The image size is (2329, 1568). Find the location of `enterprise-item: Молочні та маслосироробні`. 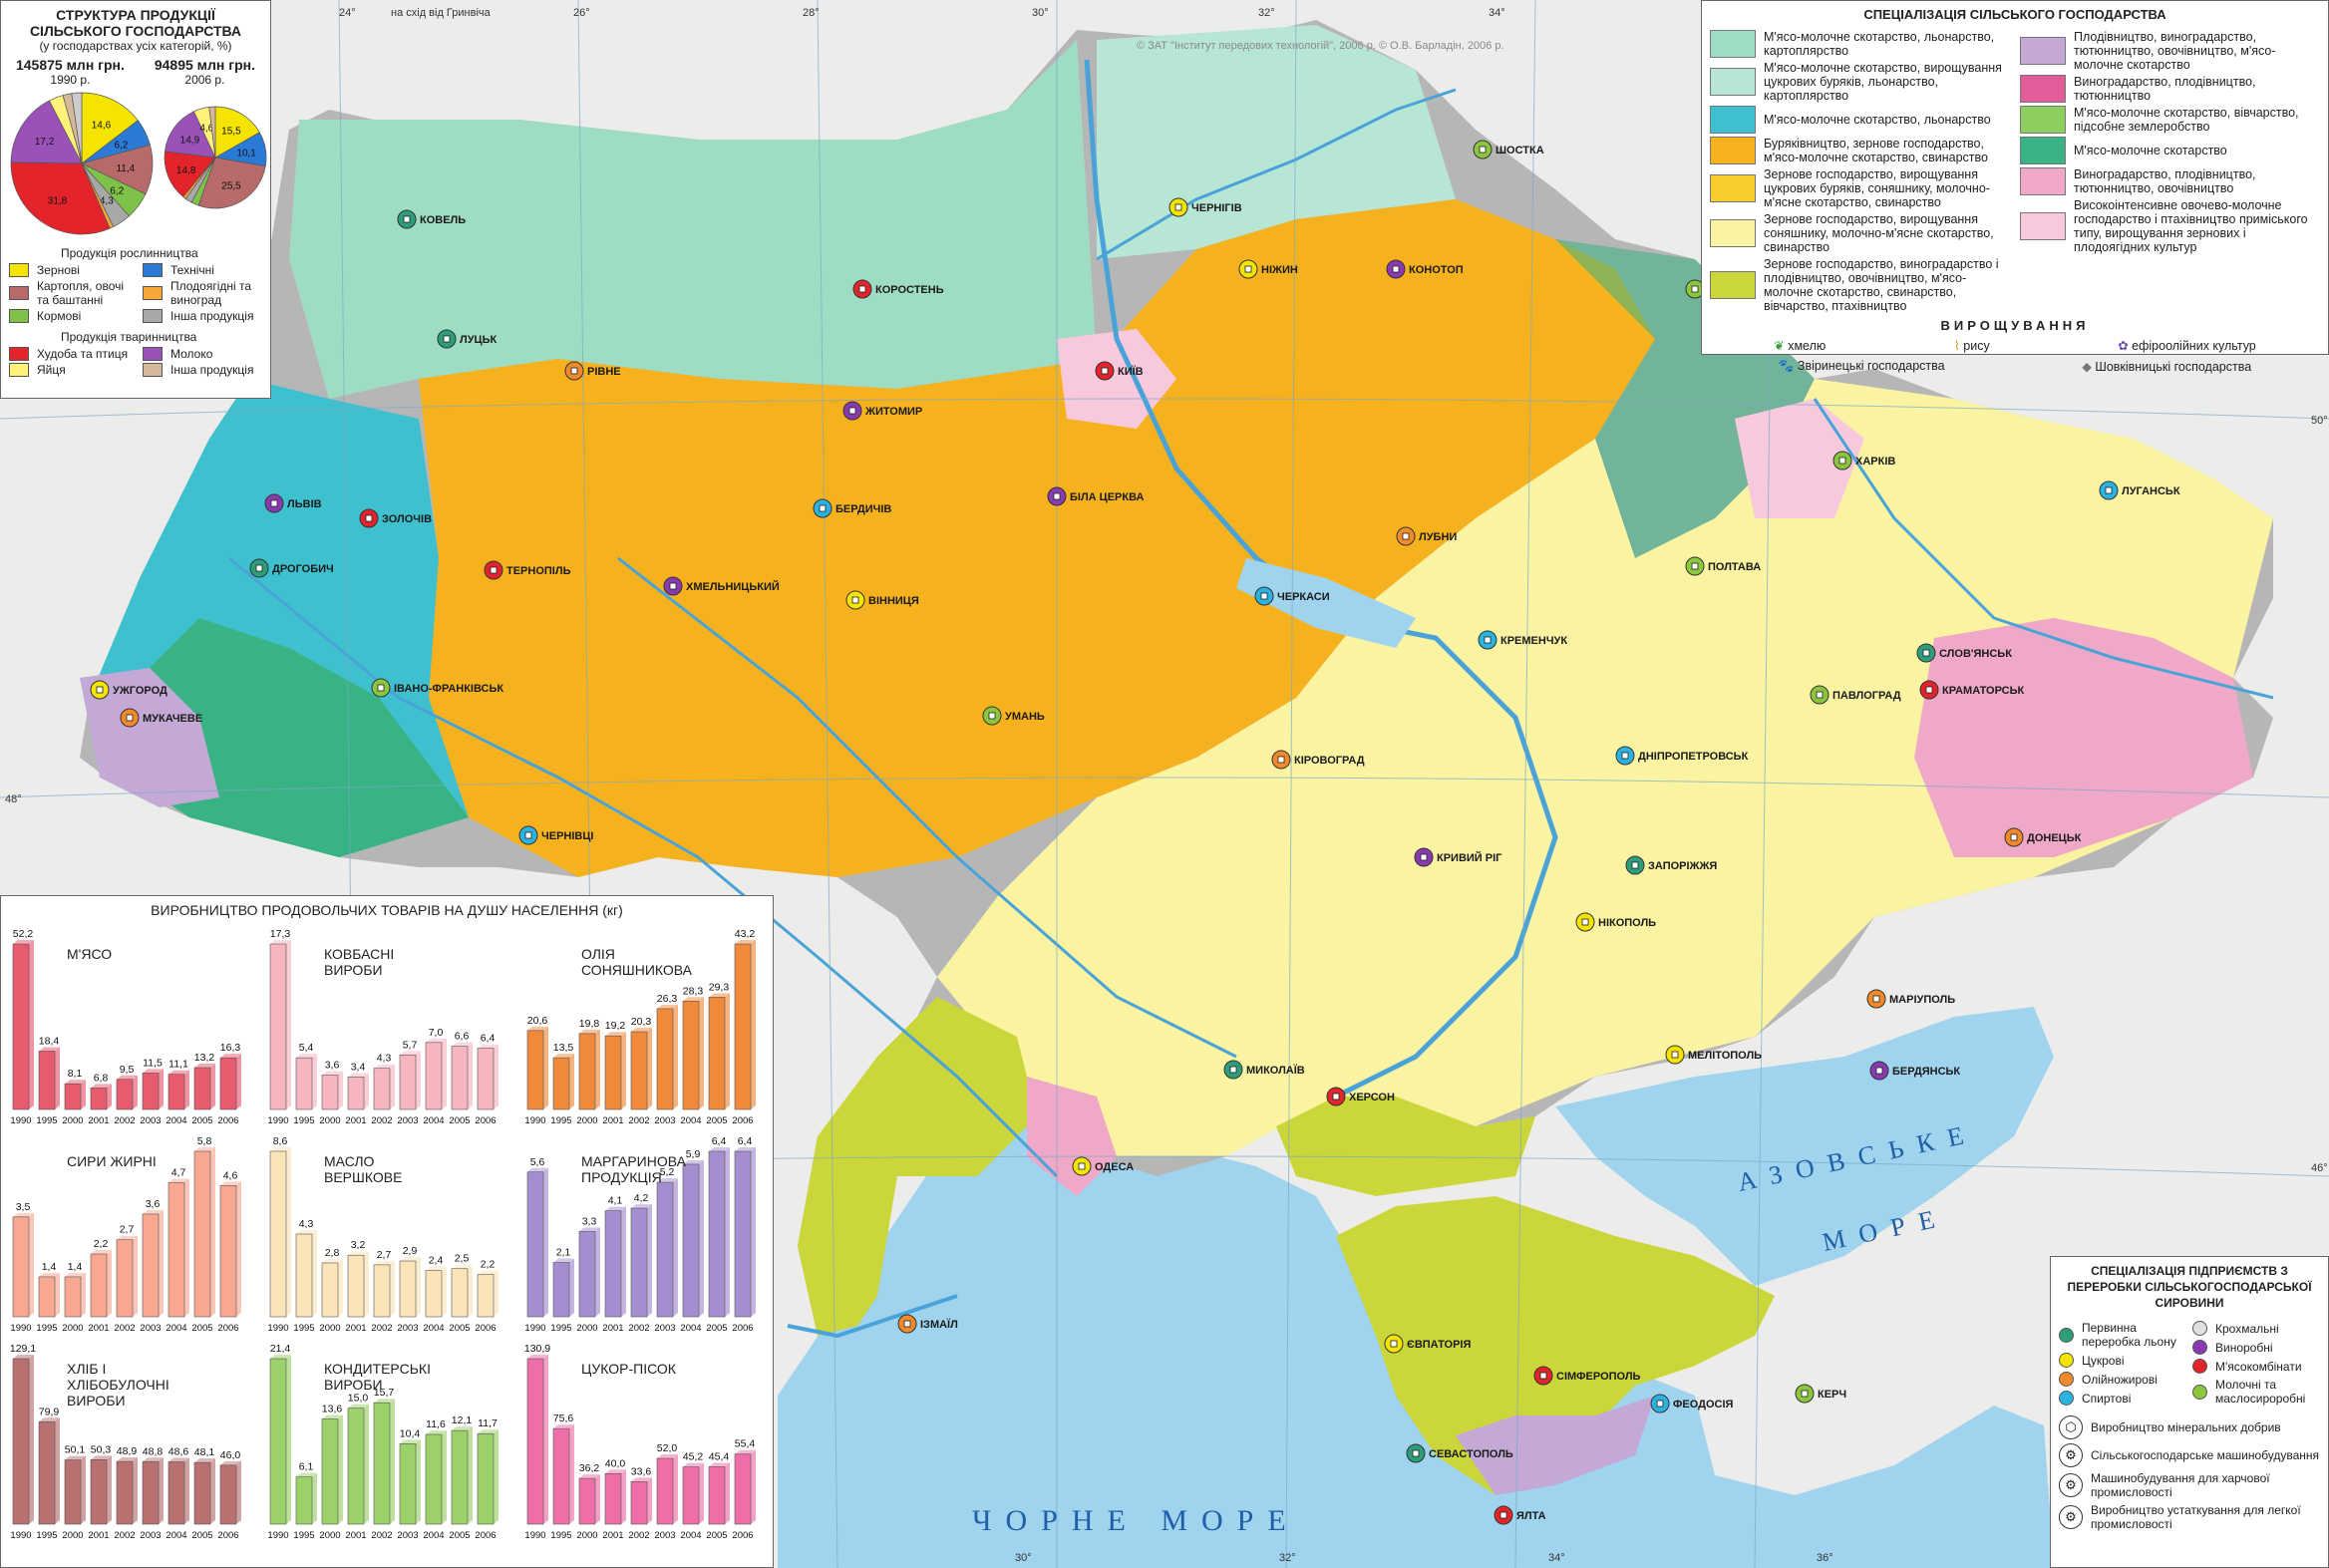

enterprise-item: Молочні та маслосироробні is located at coordinates (2256, 1392).